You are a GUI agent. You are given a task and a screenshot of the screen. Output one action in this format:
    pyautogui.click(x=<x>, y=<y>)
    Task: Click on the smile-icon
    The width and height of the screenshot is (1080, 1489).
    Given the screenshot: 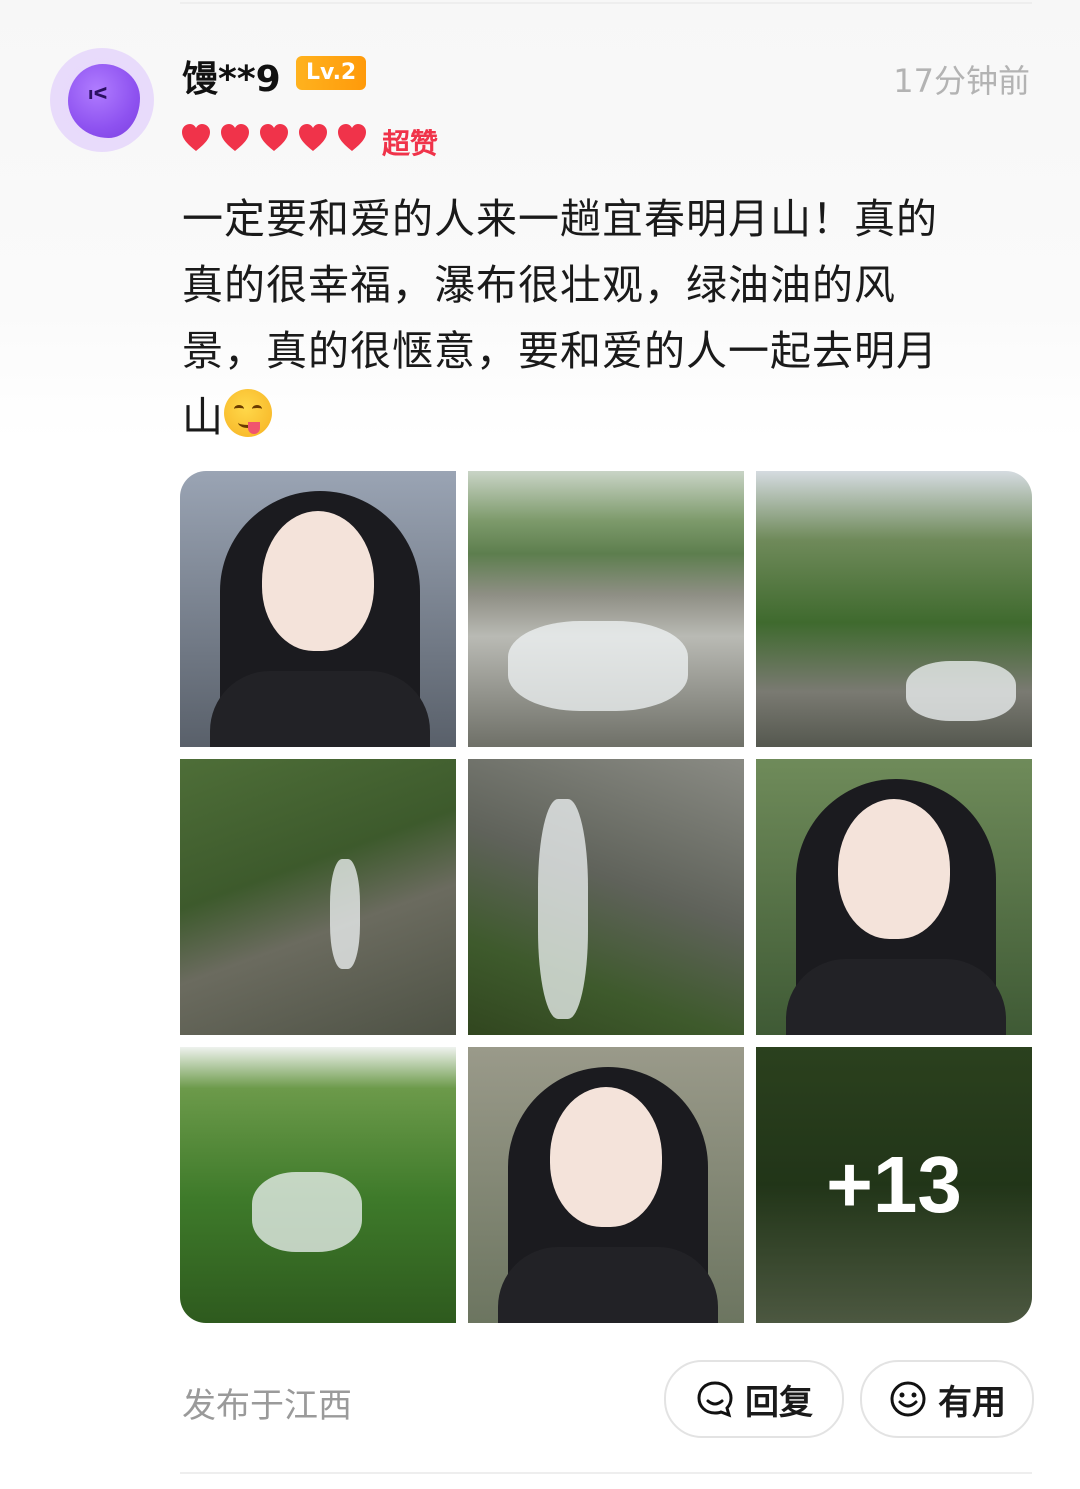 What is the action you would take?
    pyautogui.click(x=908, y=1399)
    